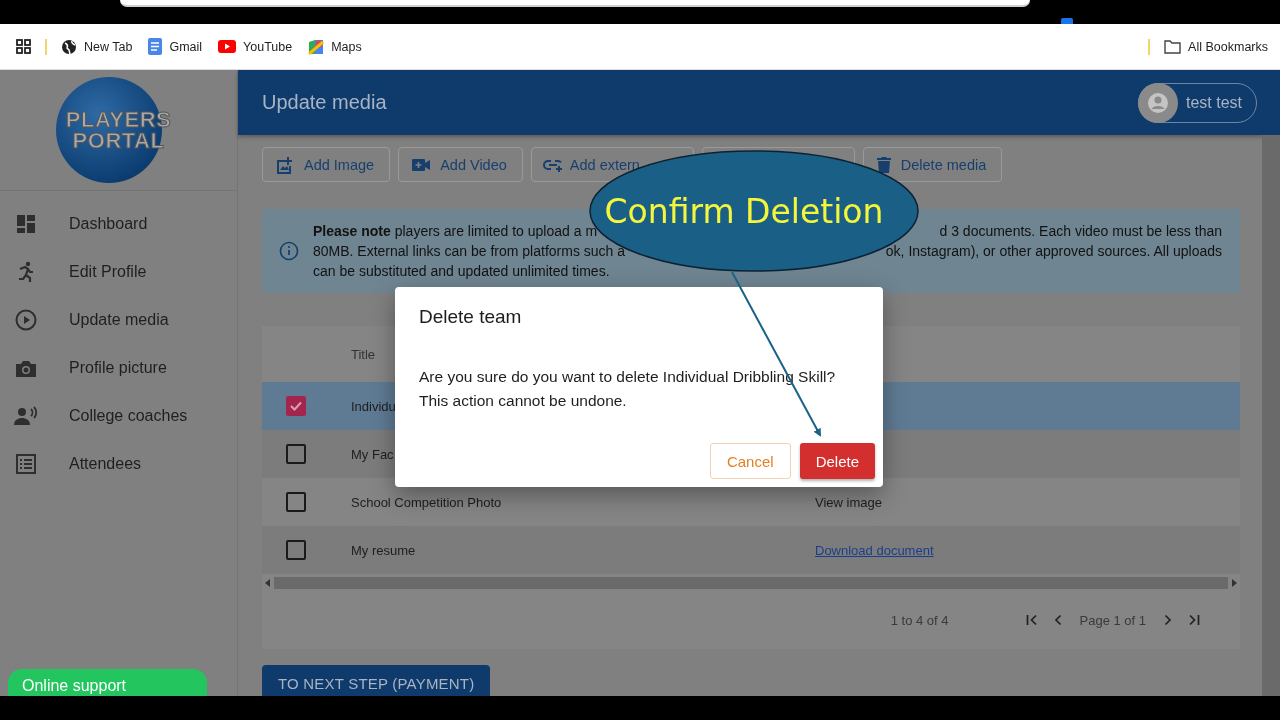 The image size is (1280, 720). What do you see at coordinates (1053, 251) in the screenshot?
I see `notice-text: ok, Instagram), or other approved sources. All uploads` at bounding box center [1053, 251].